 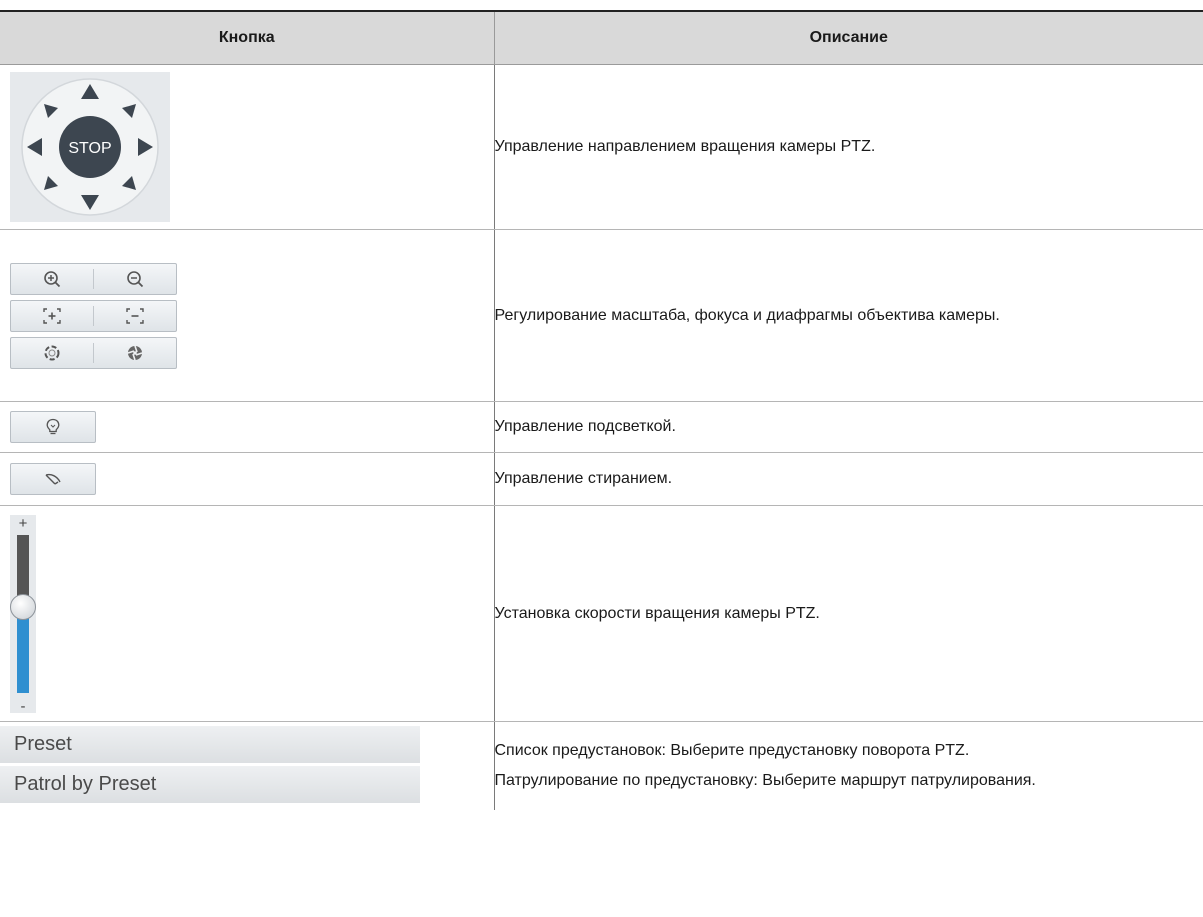 I want to click on iris-open-icon, so click(x=52, y=352).